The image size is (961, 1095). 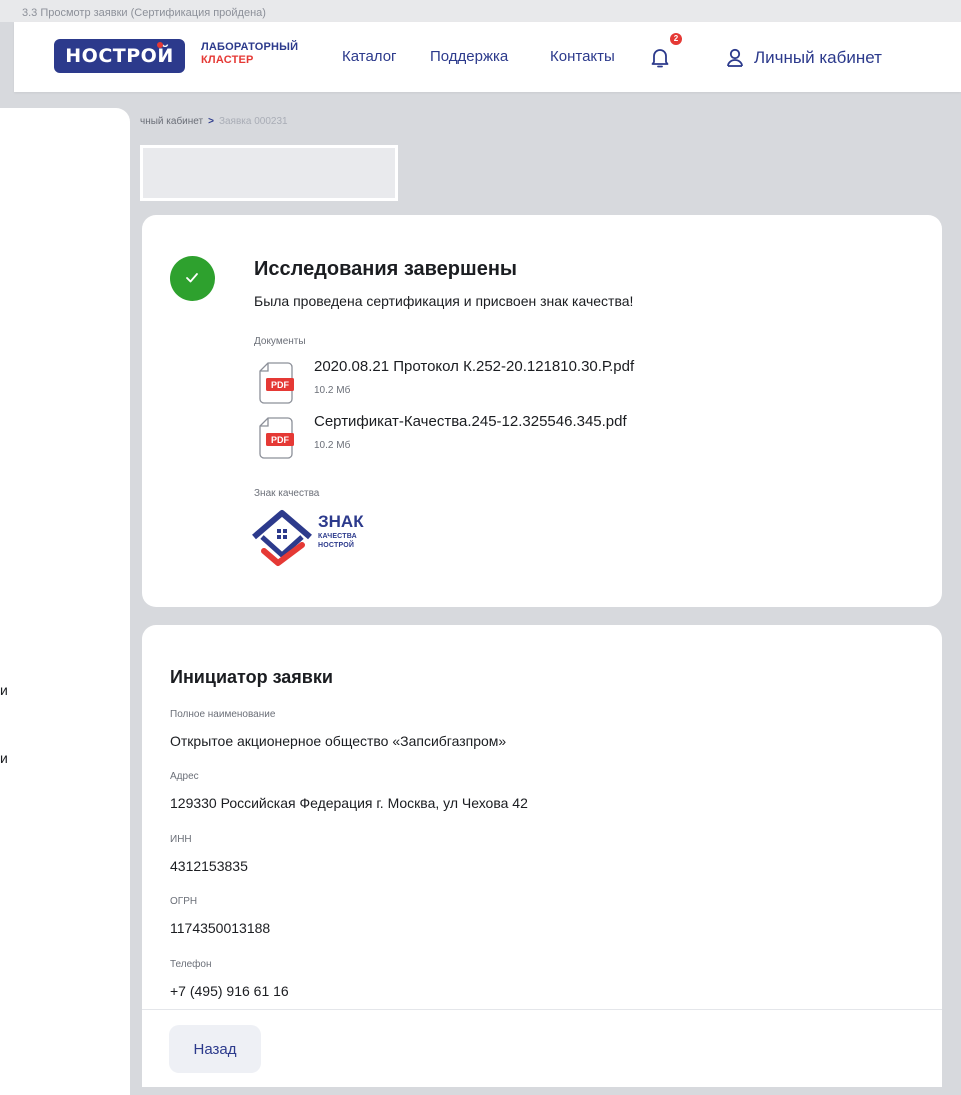 What do you see at coordinates (676, 39) in the screenshot?
I see `notification-badge: 2` at bounding box center [676, 39].